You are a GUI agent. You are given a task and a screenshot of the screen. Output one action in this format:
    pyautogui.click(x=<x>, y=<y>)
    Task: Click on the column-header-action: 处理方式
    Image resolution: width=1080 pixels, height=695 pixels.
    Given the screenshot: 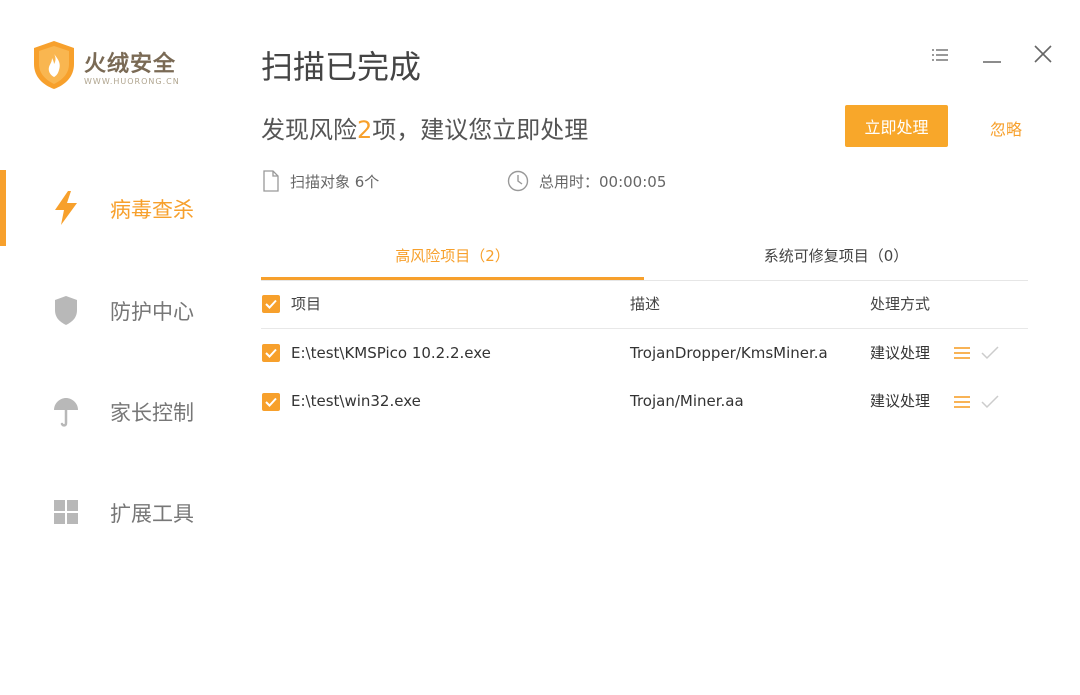 What is the action you would take?
    pyautogui.click(x=900, y=304)
    